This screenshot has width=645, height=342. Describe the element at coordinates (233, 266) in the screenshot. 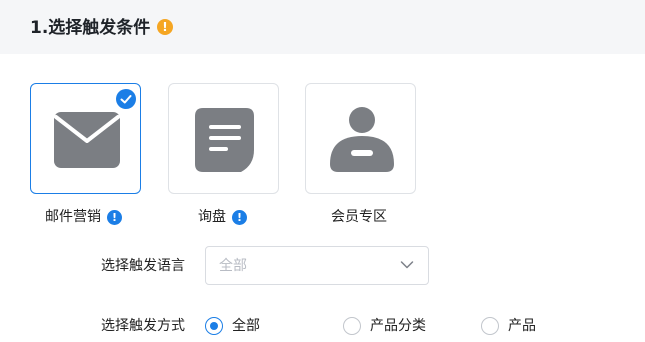

I see `language-select-value: 全部` at that location.